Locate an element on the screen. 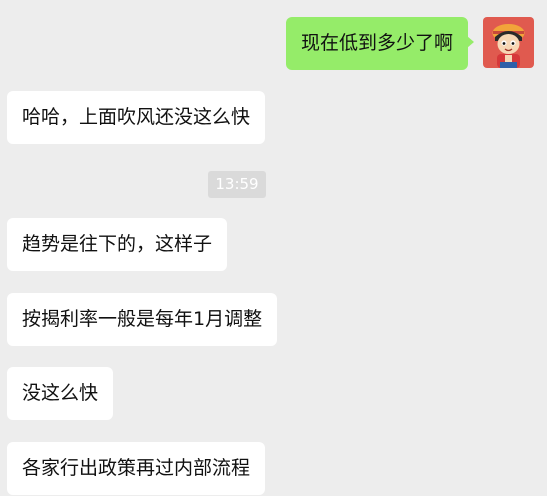 This screenshot has height=496, width=547. incoming-message-text: 按揭利率一般是每年1月调整 is located at coordinates (142, 319).